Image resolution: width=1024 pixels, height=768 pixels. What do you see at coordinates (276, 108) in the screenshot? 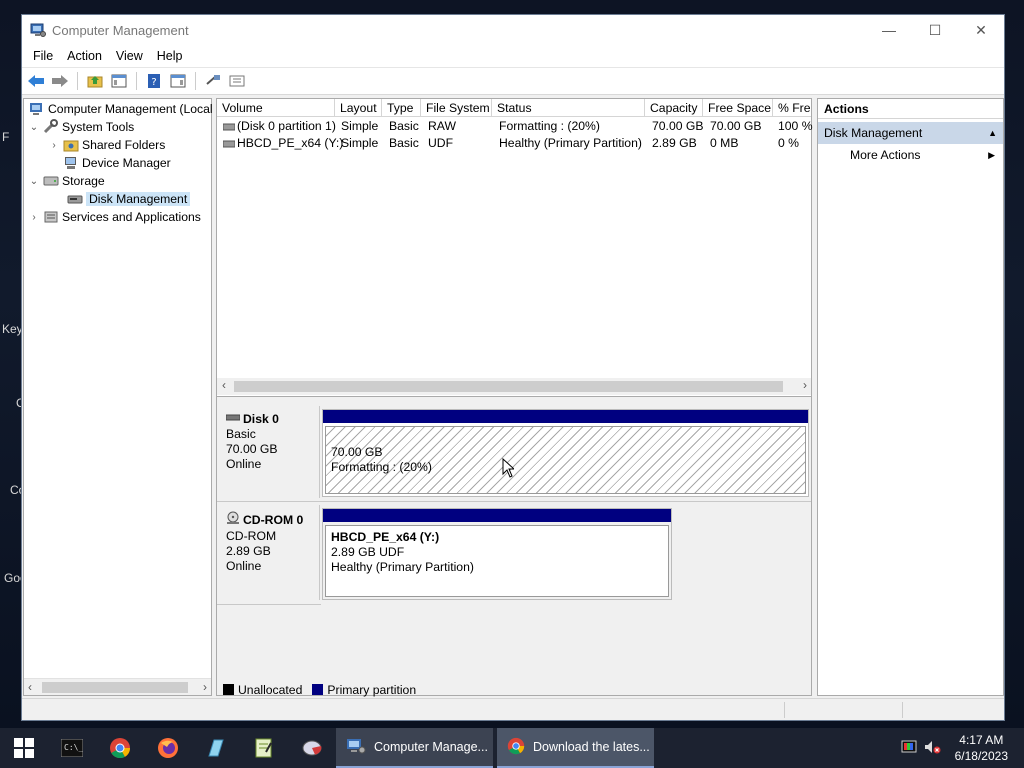
I see `column-header-volume: Volume` at bounding box center [276, 108].